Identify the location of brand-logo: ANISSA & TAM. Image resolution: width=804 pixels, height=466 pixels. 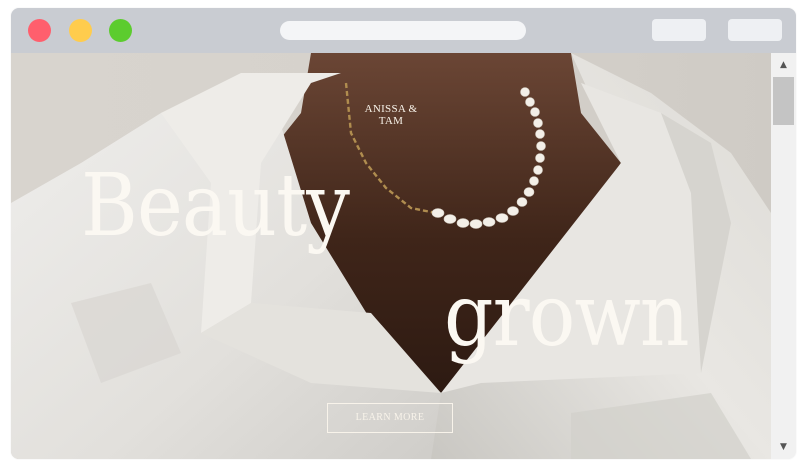
(391, 115).